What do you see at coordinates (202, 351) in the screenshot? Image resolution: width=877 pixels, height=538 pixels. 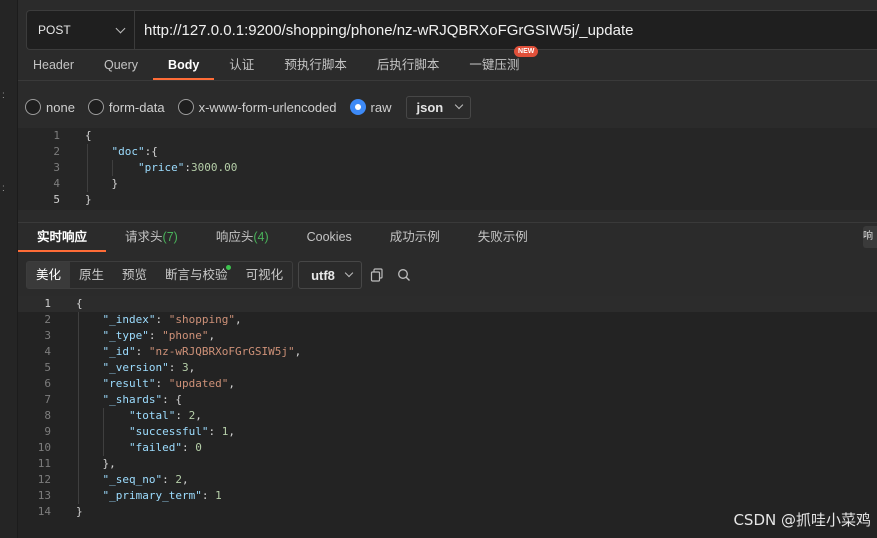 I see `code-text: "_id": "nz-wRJQBRXoFGrGSIW5j",` at bounding box center [202, 351].